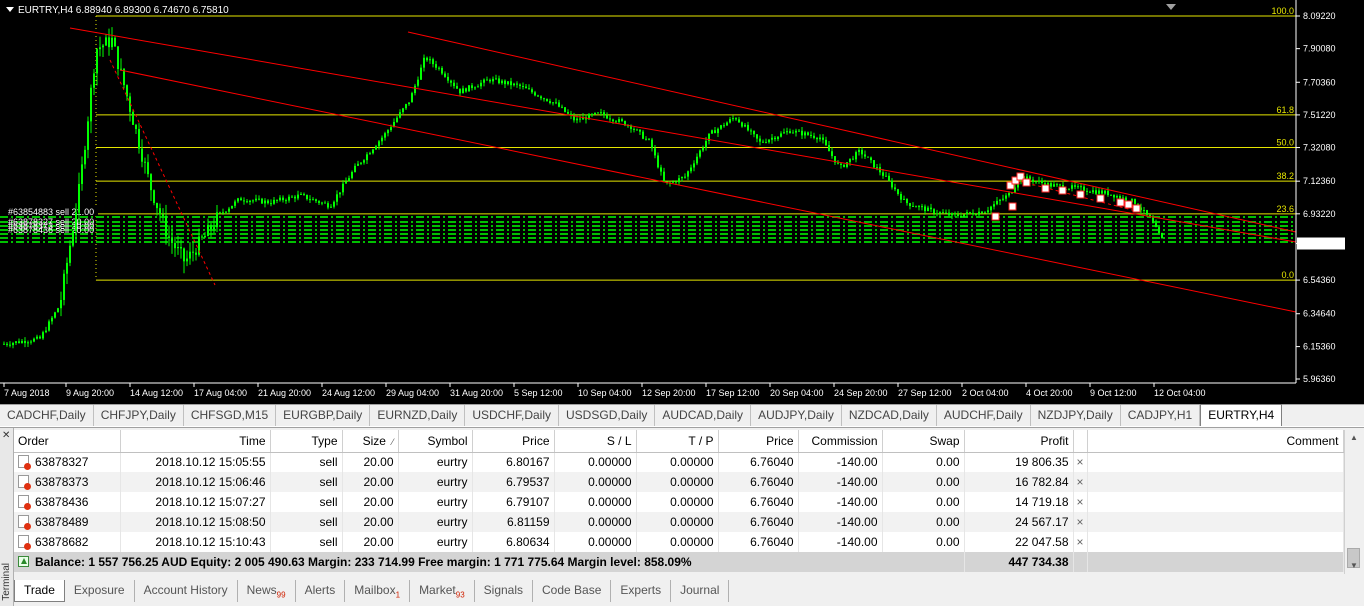  What do you see at coordinates (370, 441) in the screenshot?
I see `col-header-size: Size ⁄` at bounding box center [370, 441].